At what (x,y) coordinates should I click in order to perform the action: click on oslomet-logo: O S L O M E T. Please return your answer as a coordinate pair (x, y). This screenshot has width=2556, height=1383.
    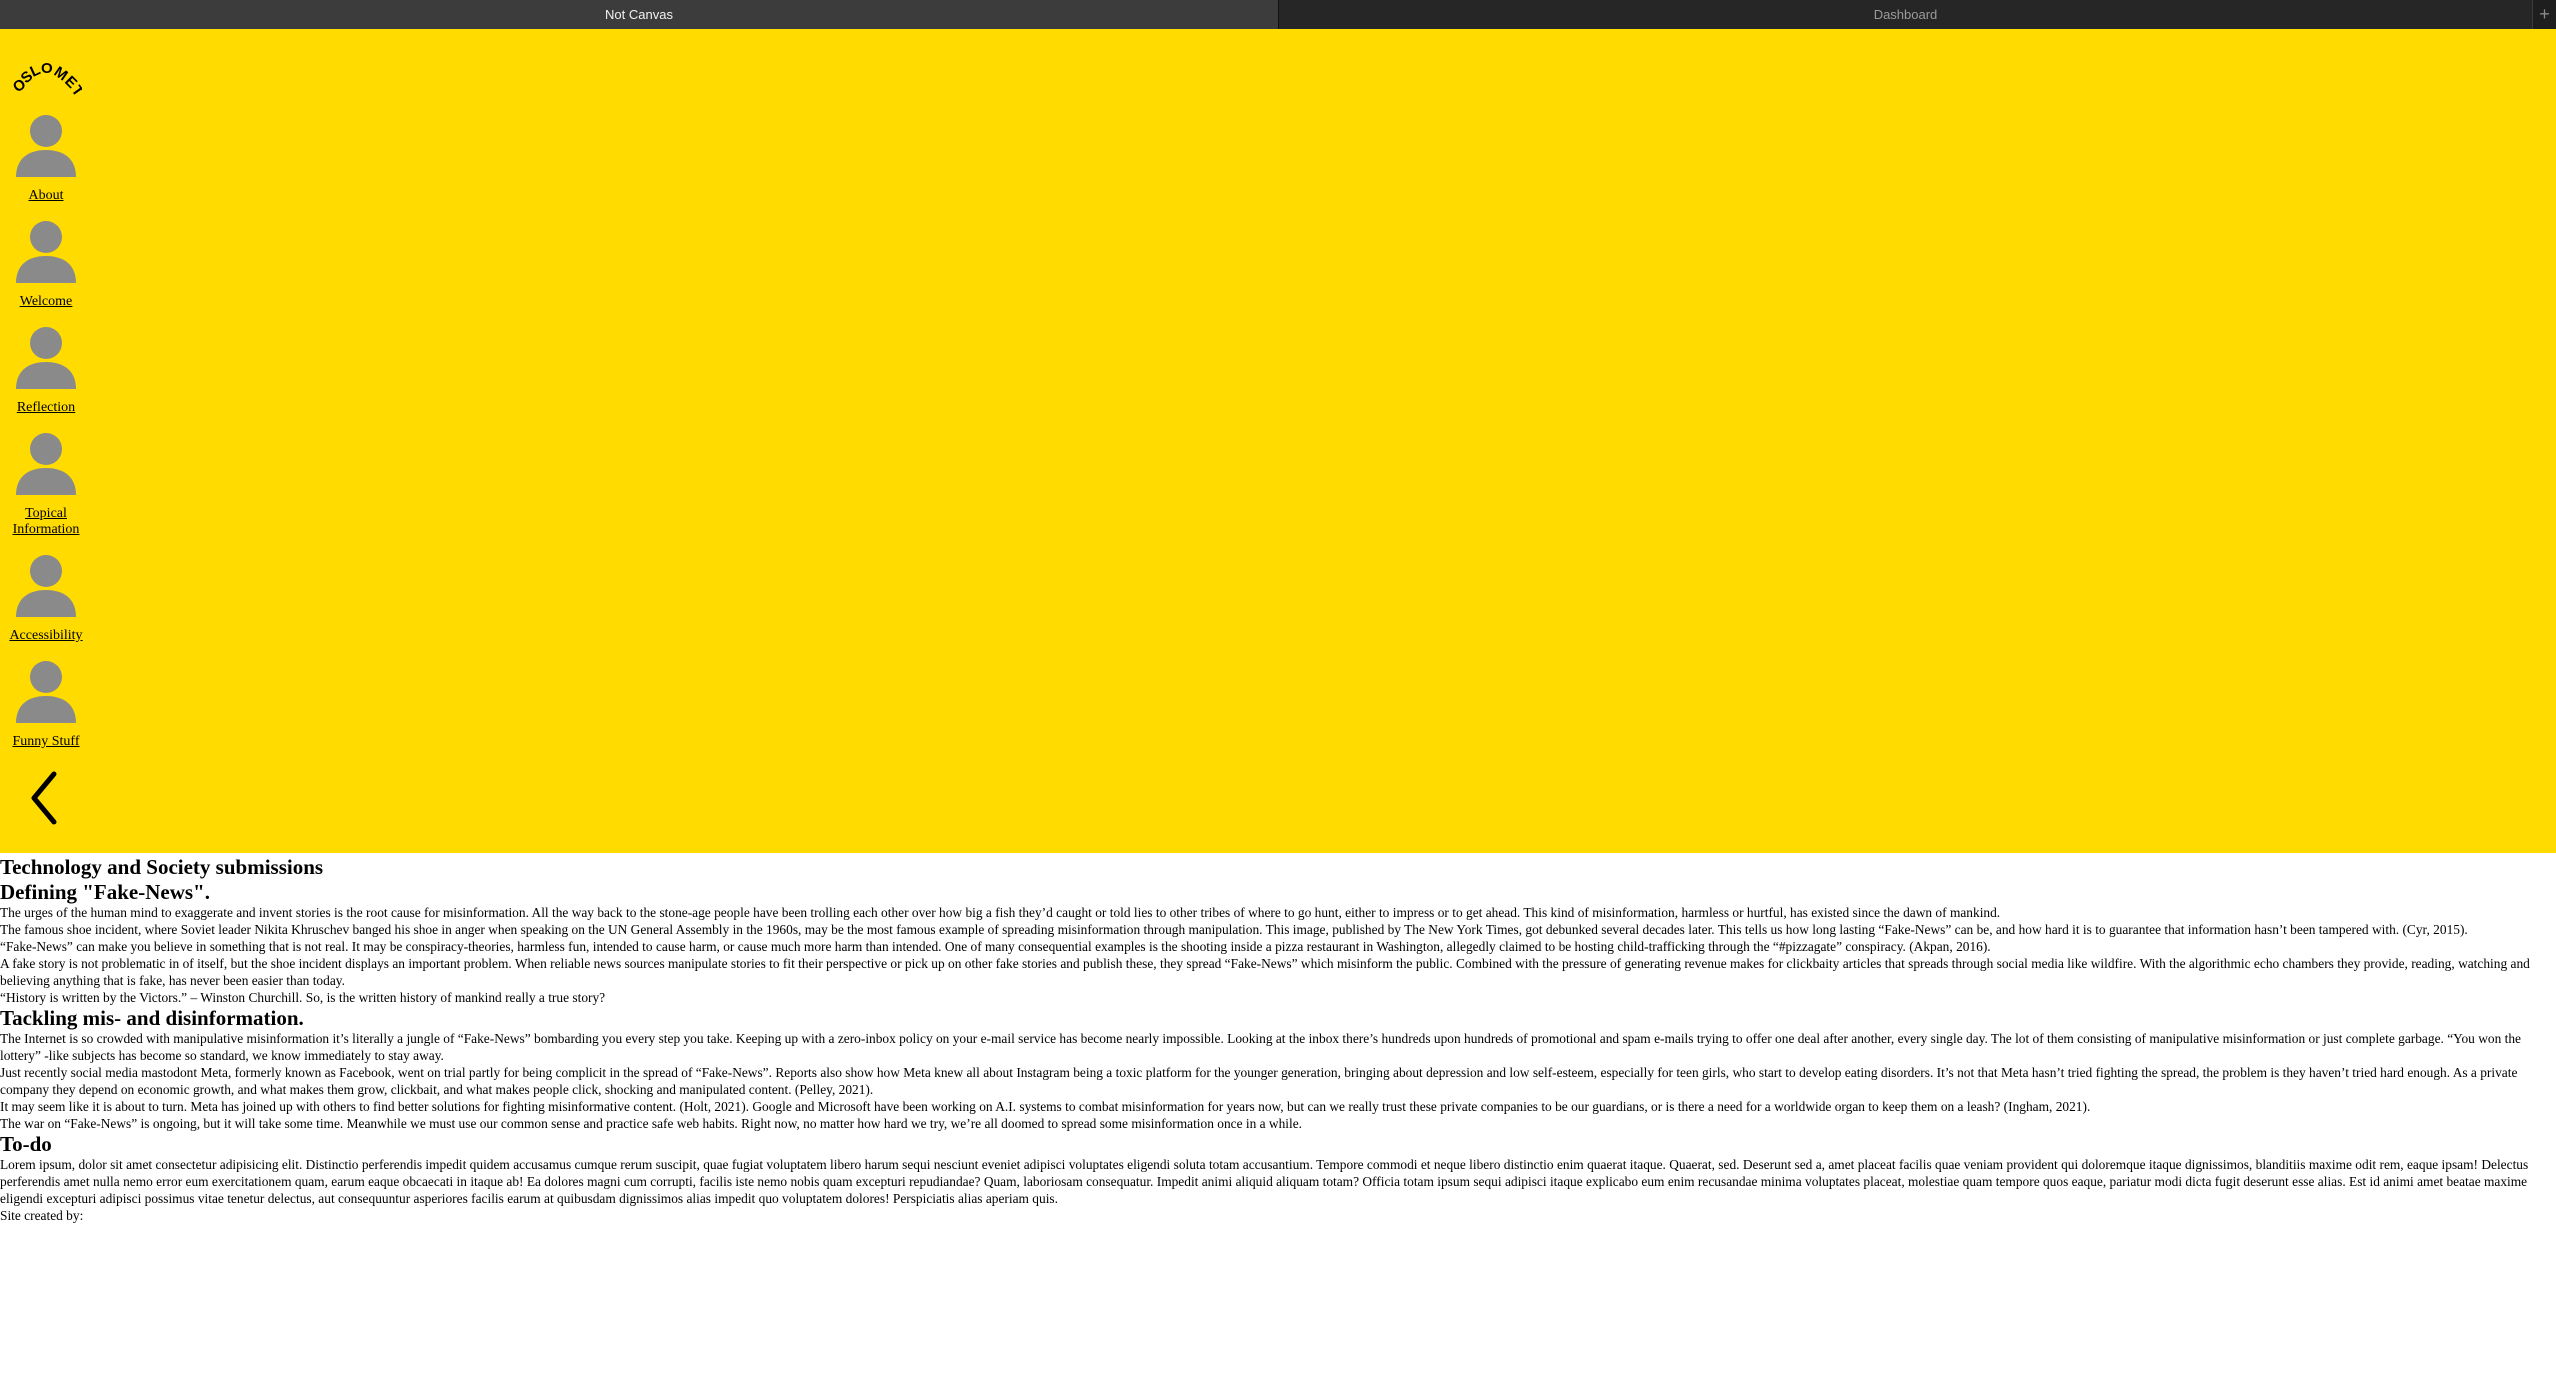
    Looking at the image, I should click on (47, 79).